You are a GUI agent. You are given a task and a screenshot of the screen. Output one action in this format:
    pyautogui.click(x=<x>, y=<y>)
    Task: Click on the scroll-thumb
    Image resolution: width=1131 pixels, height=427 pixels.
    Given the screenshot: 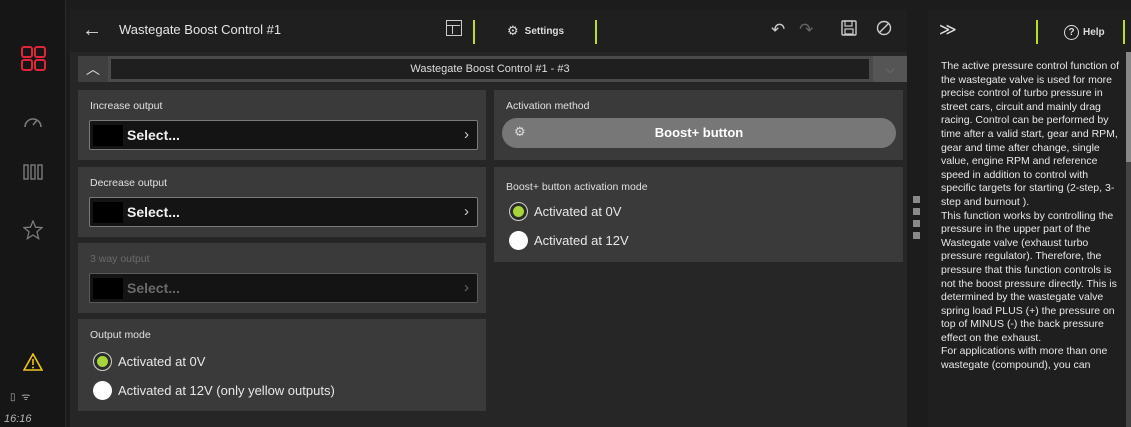 What is the action you would take?
    pyautogui.click(x=1128, y=107)
    